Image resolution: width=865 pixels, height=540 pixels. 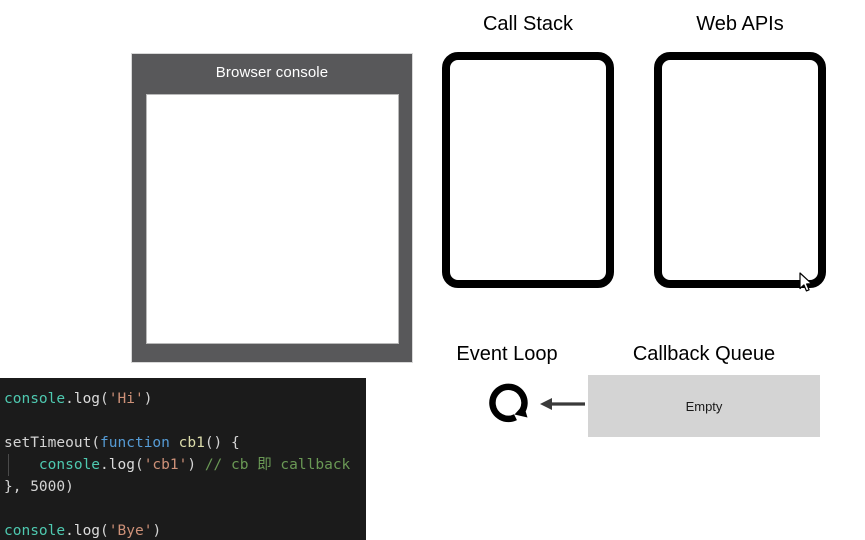 I want to click on code-token: function, so click(x=135, y=443).